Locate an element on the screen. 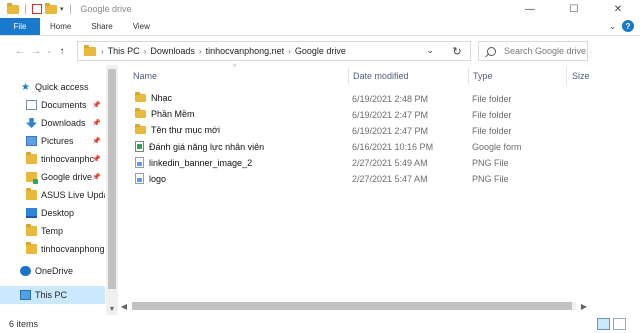 This screenshot has height=333, width=640. google-drive-folder-icon is located at coordinates (32, 178).